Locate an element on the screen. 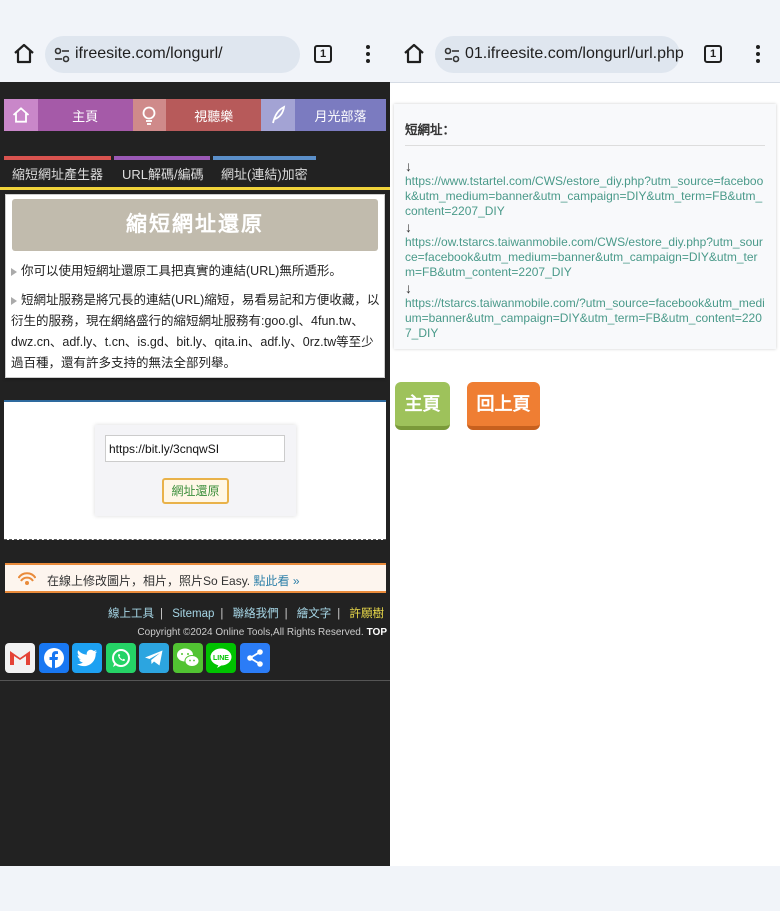 This screenshot has height=911, width=780. nav-item-home: 主頁 is located at coordinates (85, 115).